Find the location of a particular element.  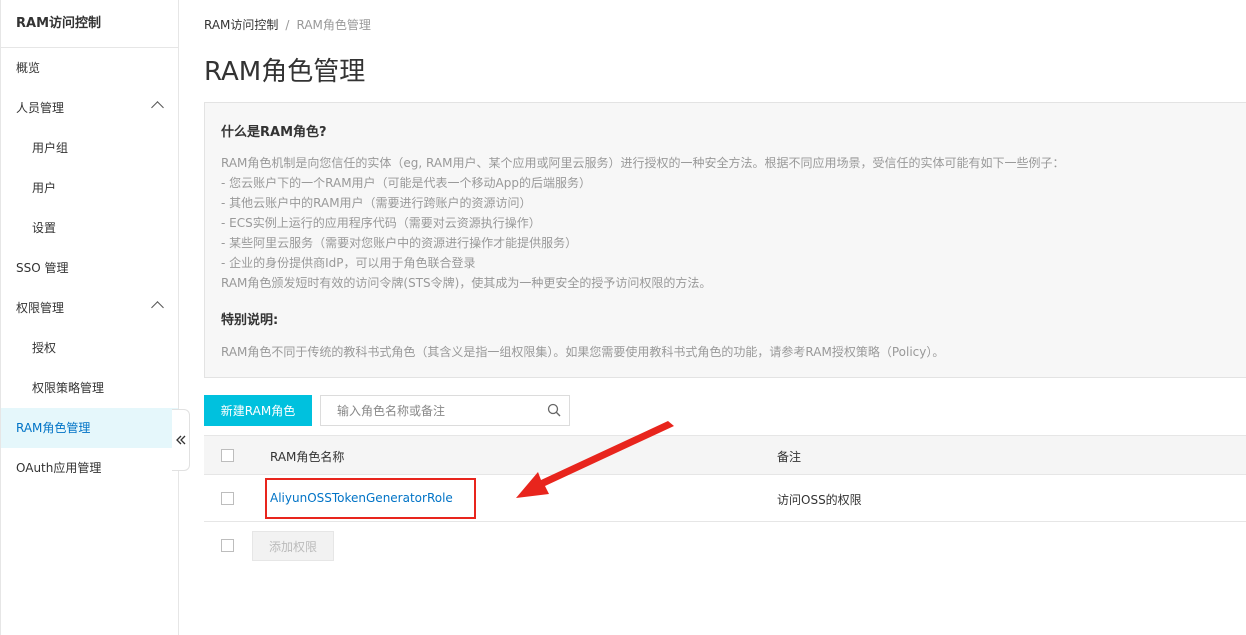

select-all-checkbox is located at coordinates (227, 455).